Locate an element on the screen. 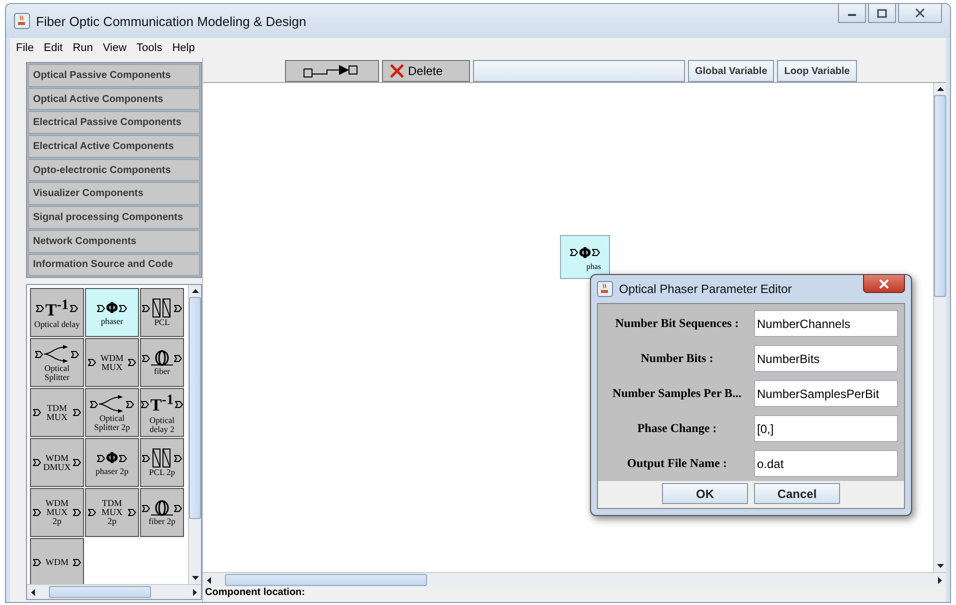 The width and height of the screenshot is (956, 605). component-tile: TDM MUX 2p is located at coordinates (112, 513).